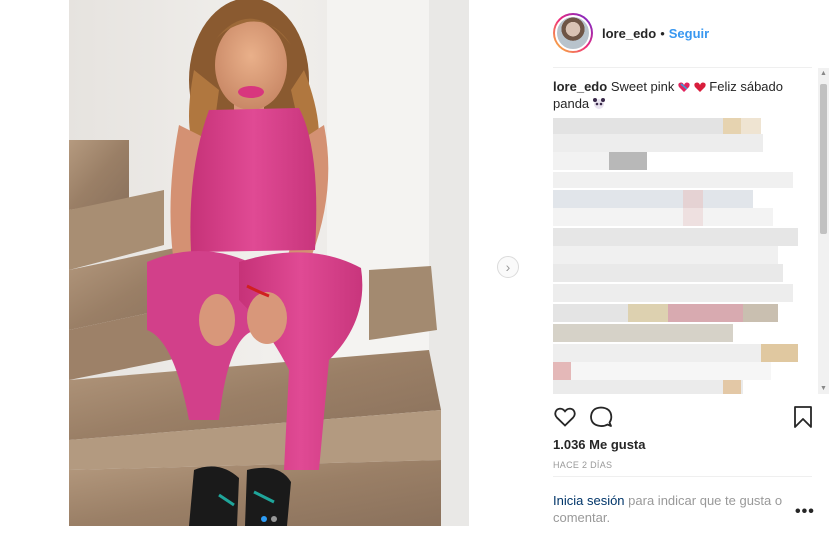  Describe the element at coordinates (682, 476) in the screenshot. I see `footer-divider` at that location.